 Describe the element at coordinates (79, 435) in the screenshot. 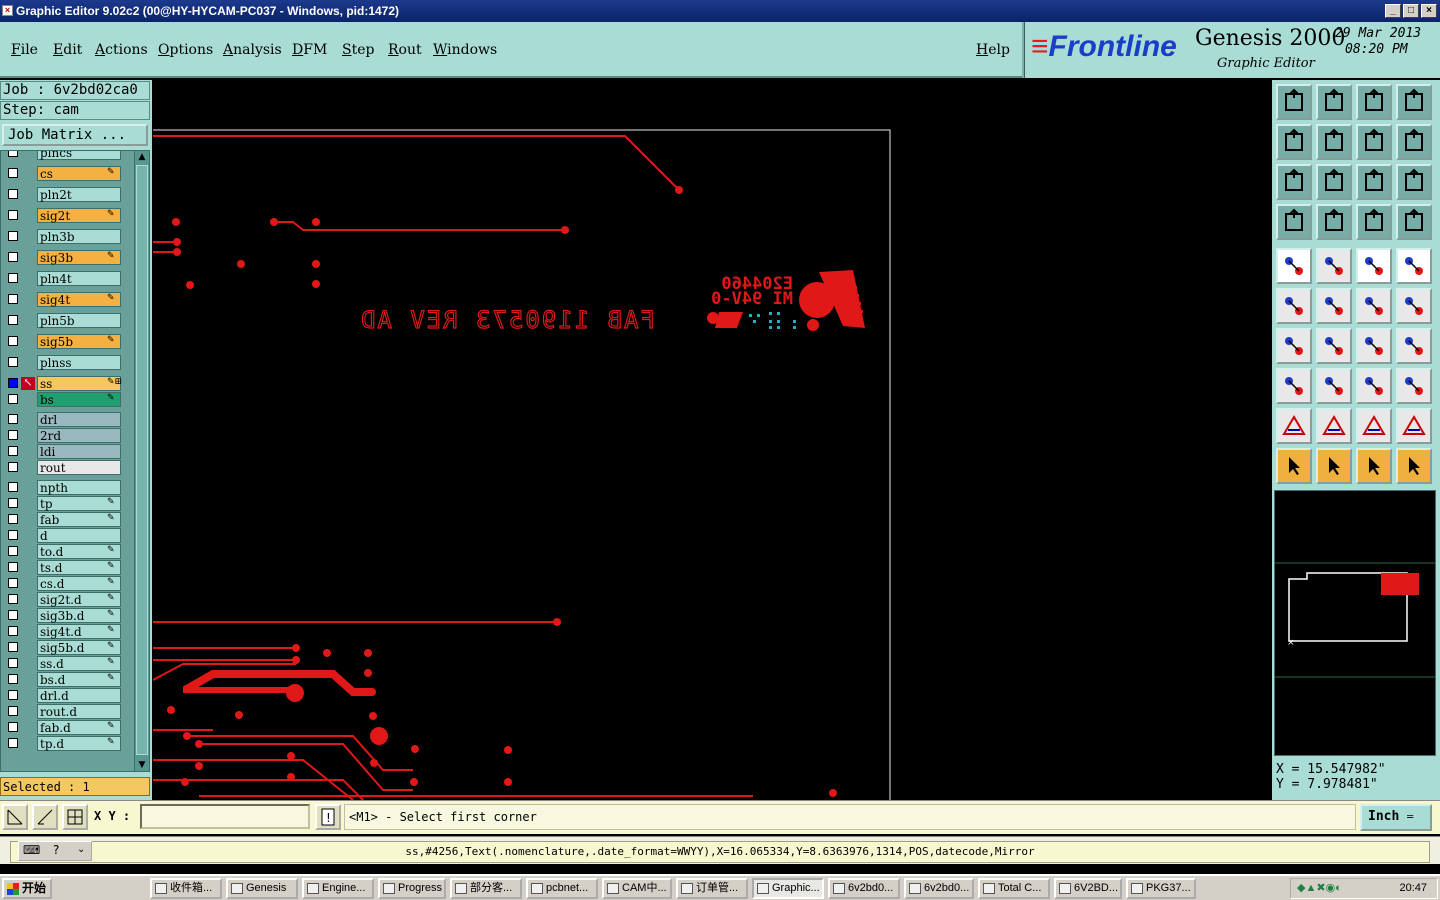

I see `layer-name: 2rd` at that location.